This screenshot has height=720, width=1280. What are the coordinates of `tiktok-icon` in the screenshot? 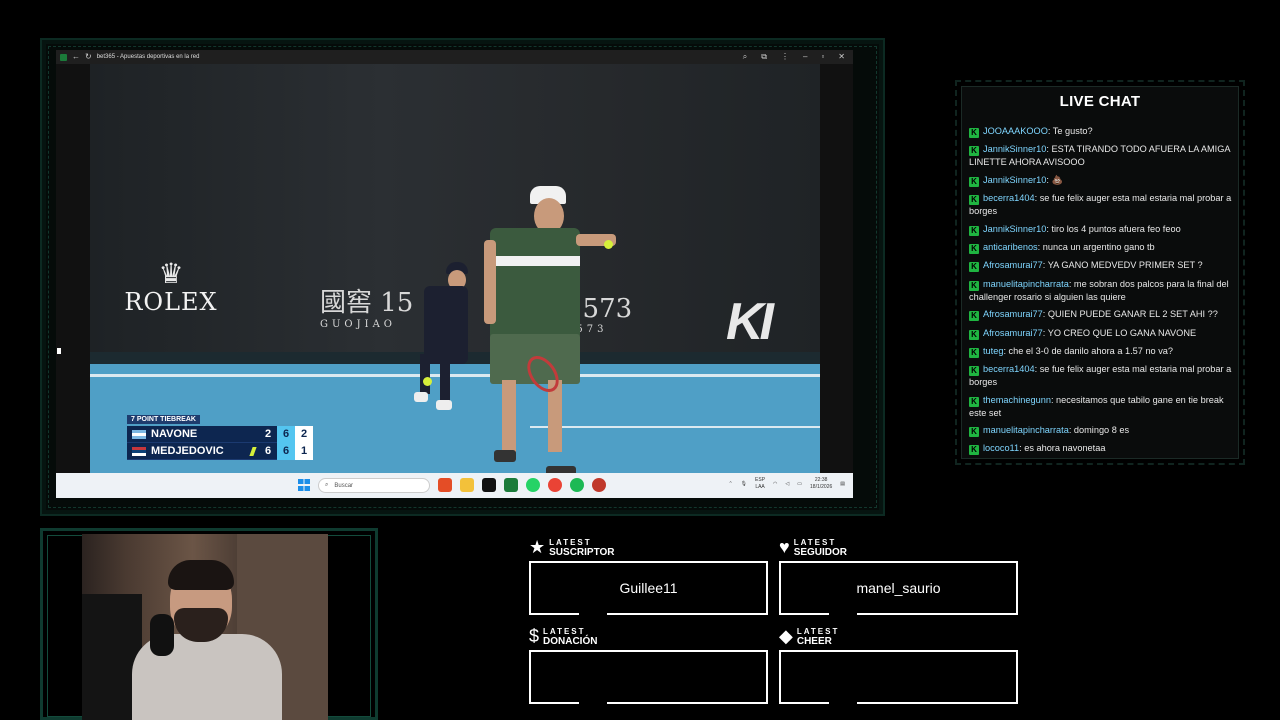 It's located at (489, 485).